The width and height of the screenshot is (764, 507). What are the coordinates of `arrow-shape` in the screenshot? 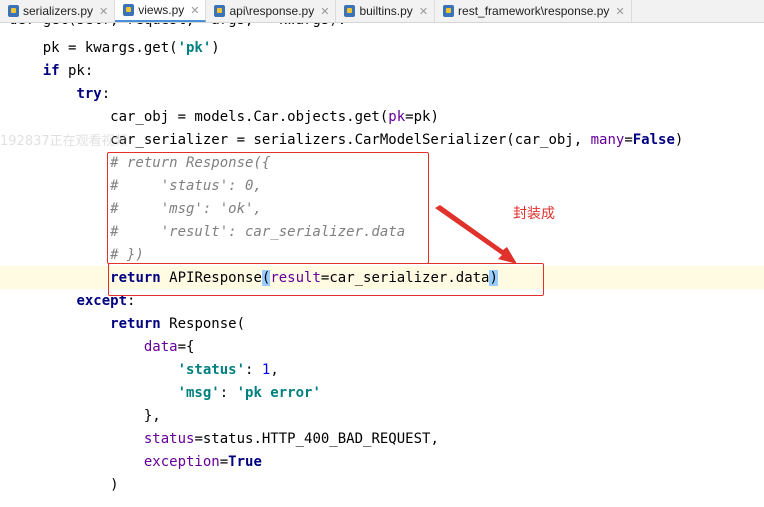 It's located at (476, 234).